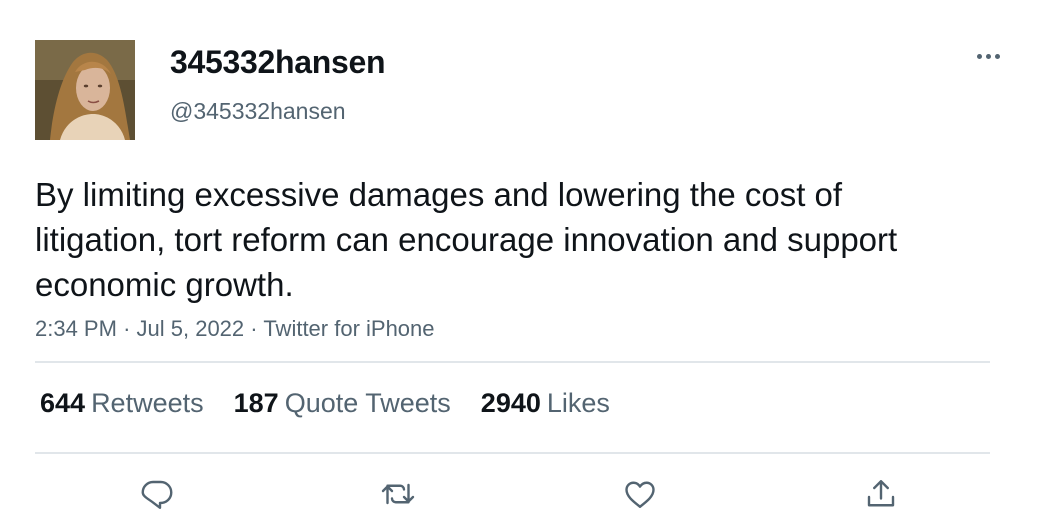 The height and width of the screenshot is (525, 1050). I want to click on share-button, so click(881, 494).